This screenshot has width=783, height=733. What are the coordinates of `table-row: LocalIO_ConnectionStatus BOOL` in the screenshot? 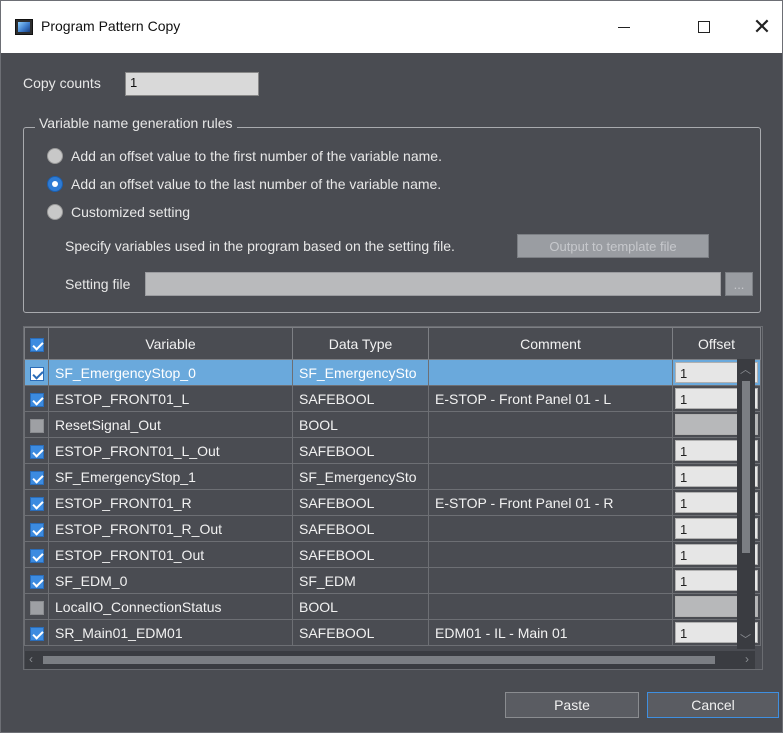 It's located at (392, 606).